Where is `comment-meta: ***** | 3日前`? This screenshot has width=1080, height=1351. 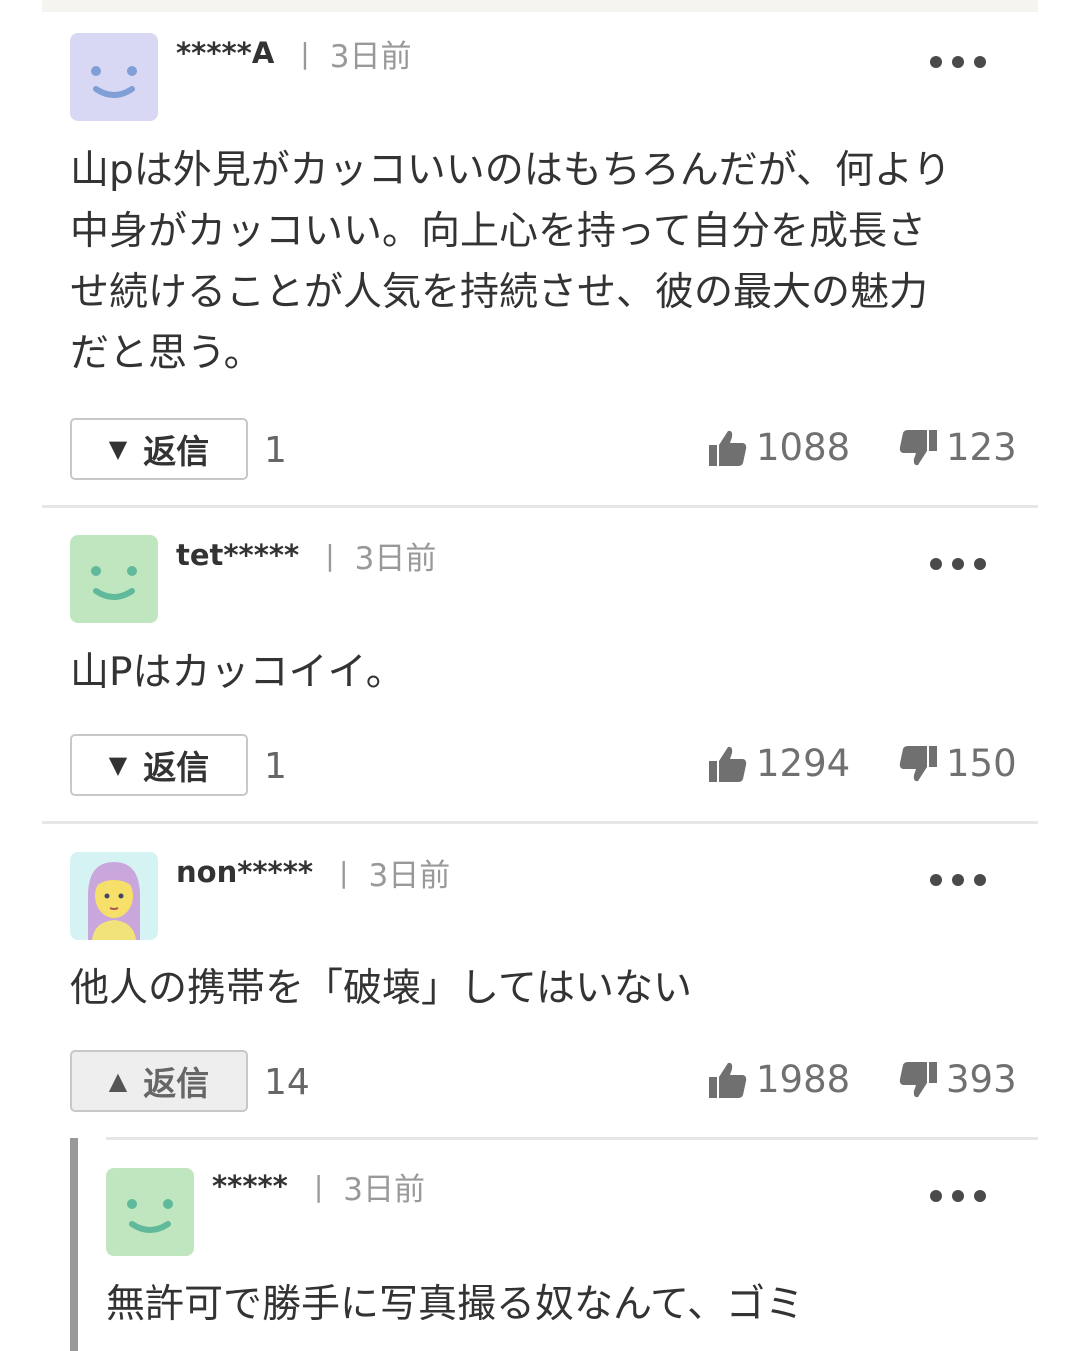 comment-meta: ***** | 3日前 is located at coordinates (318, 1187).